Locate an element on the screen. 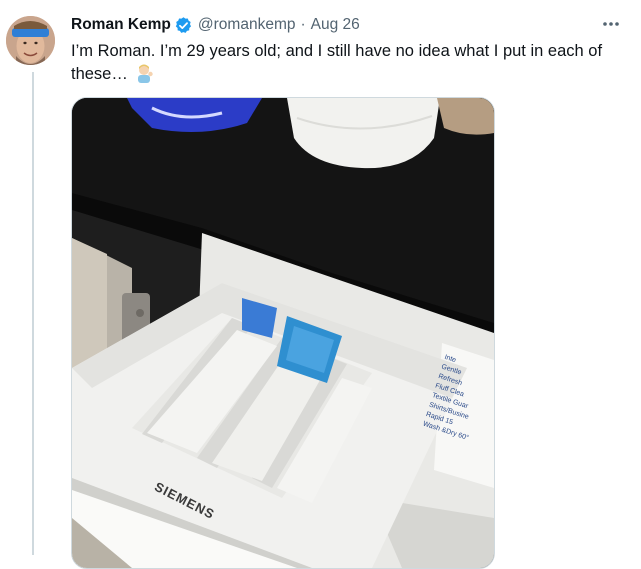 This screenshot has height=569, width=641. avatar-image is located at coordinates (30, 40).